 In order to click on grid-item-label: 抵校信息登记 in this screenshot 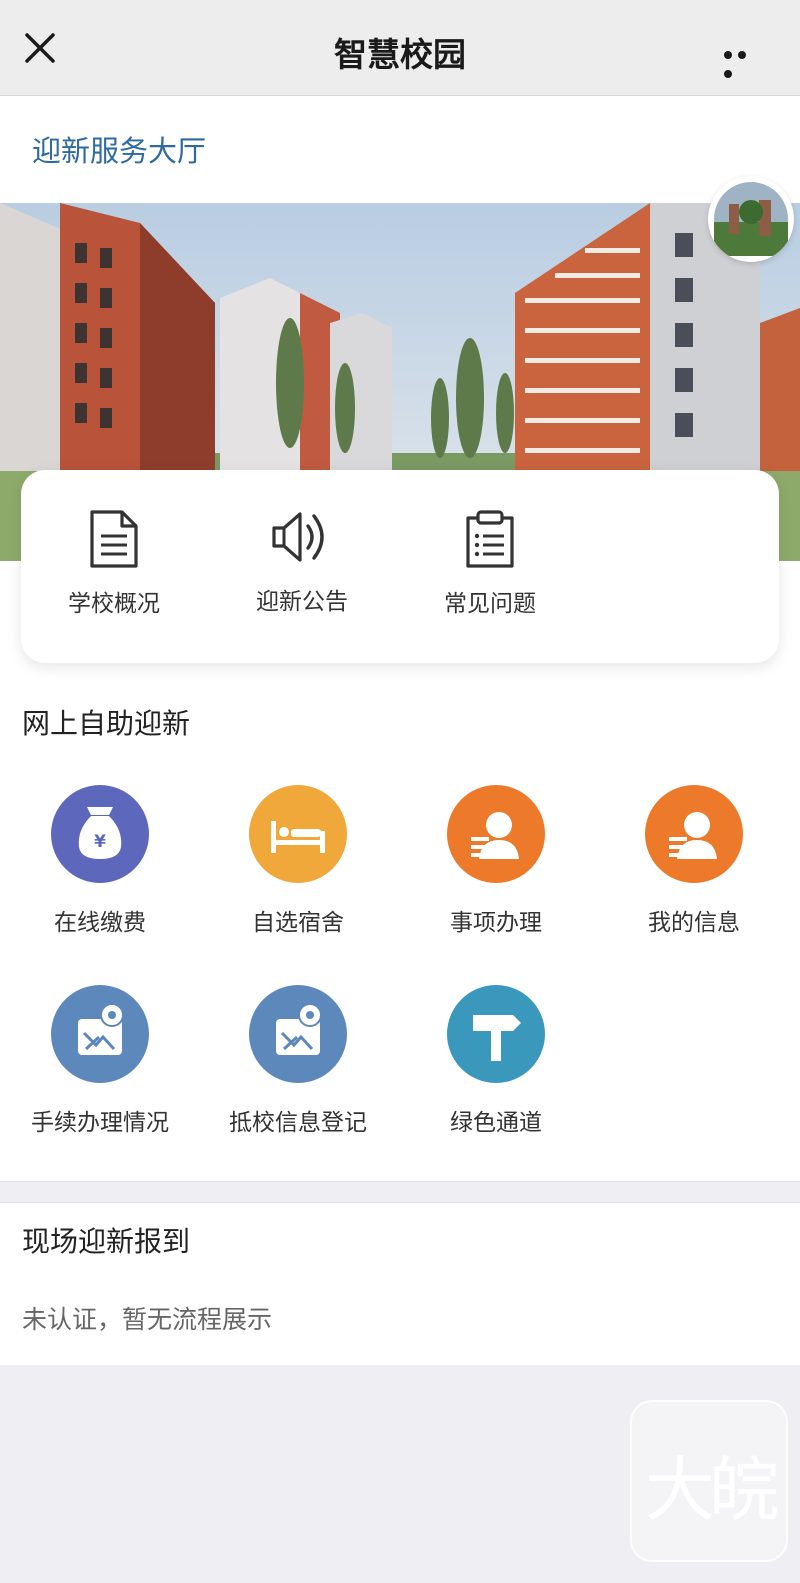, I will do `click(298, 1123)`.